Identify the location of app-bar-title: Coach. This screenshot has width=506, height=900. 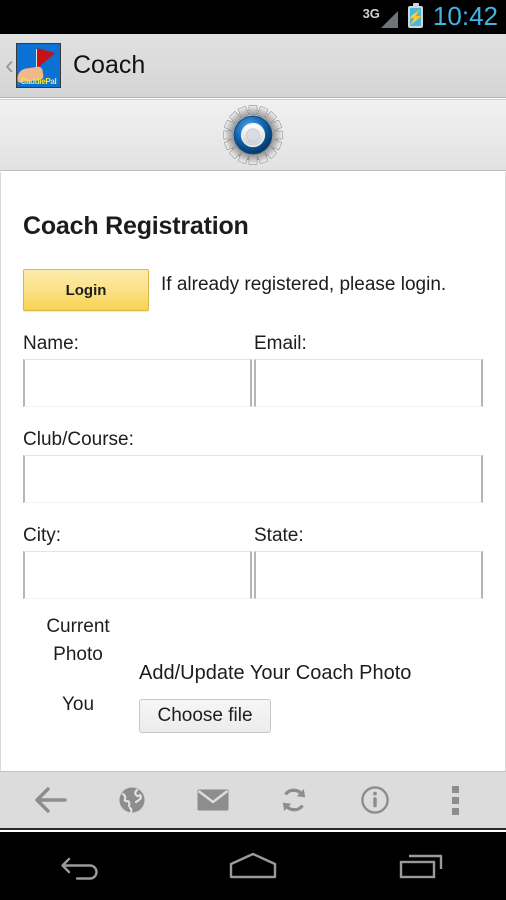
(109, 65).